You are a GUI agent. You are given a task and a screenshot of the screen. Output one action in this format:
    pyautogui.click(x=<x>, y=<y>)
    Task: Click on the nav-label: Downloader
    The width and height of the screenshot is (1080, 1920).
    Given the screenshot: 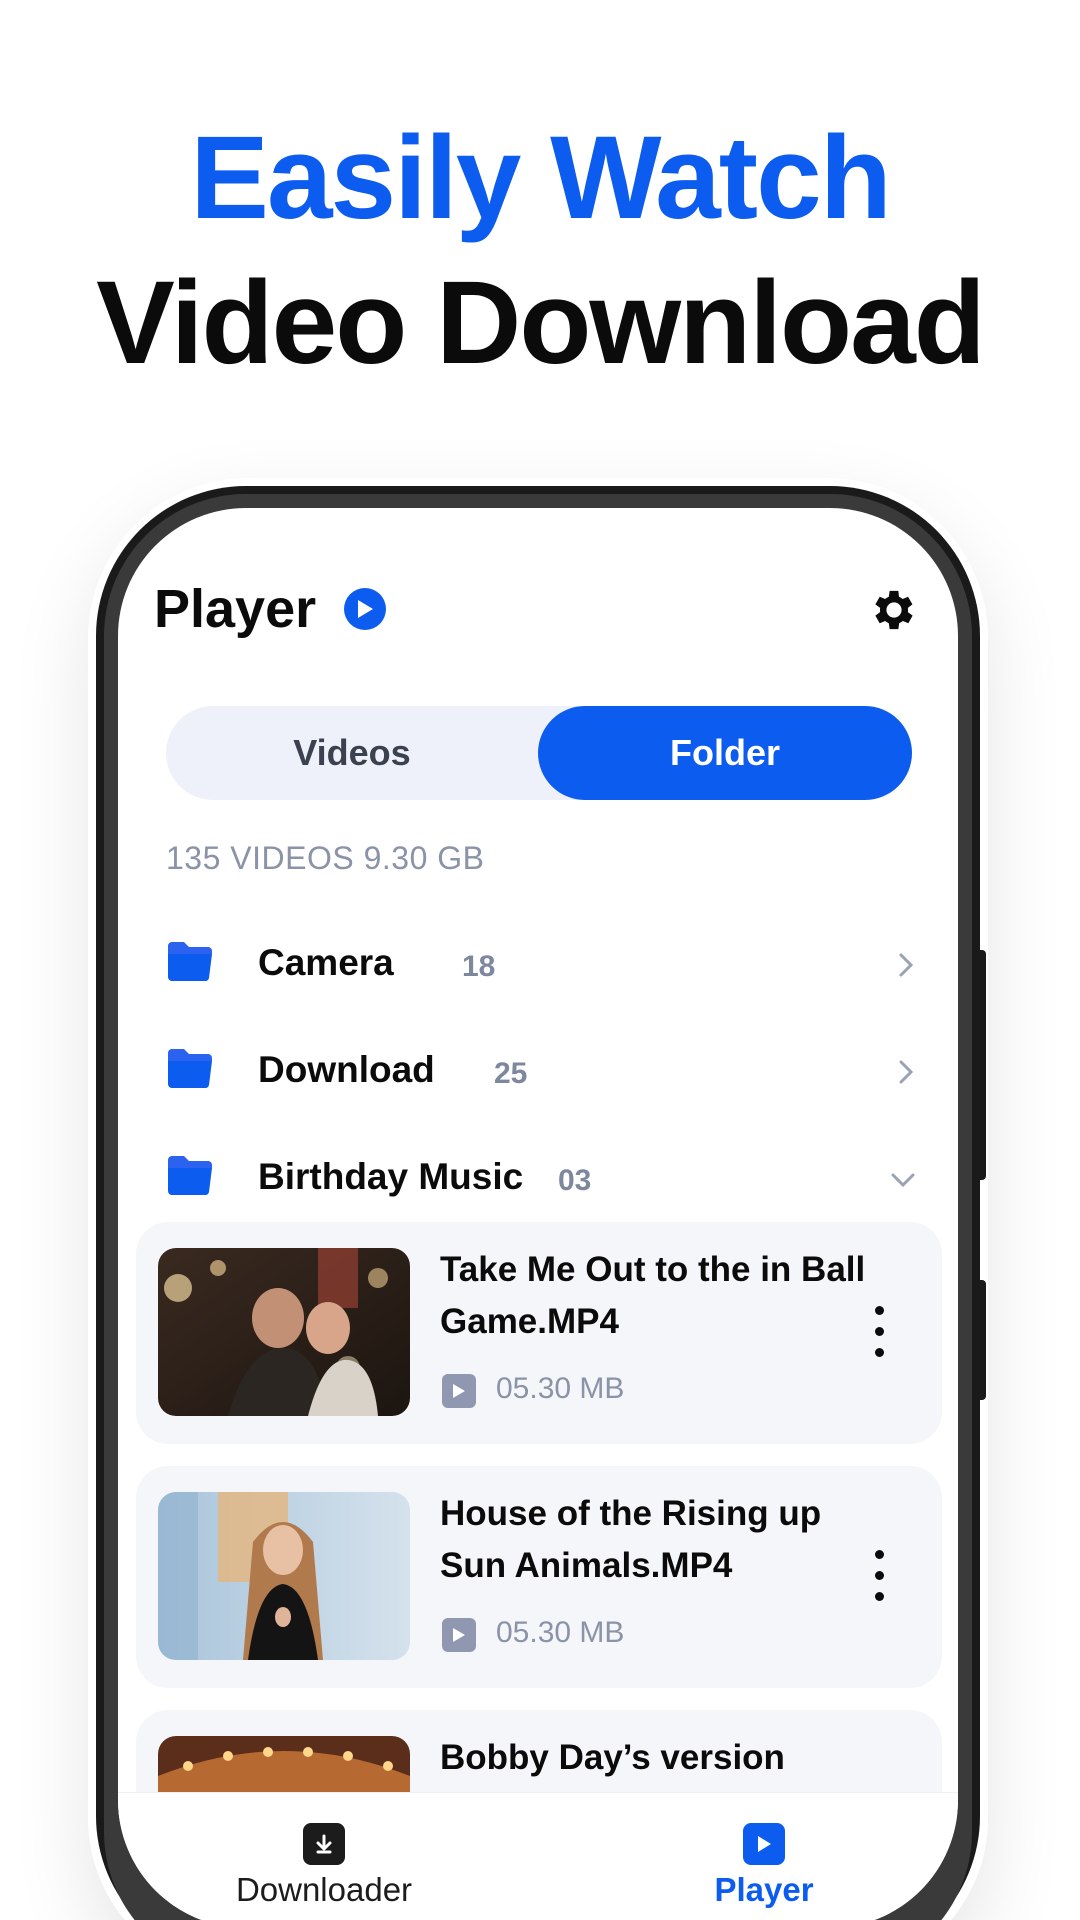 What is the action you would take?
    pyautogui.click(x=324, y=1889)
    